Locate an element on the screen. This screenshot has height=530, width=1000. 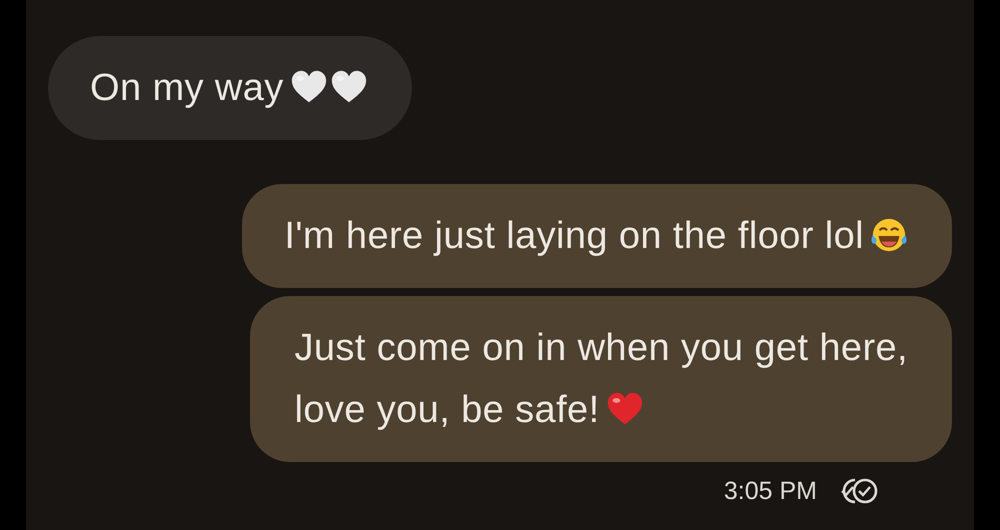
message-bubble: On my way is located at coordinates (230, 88).